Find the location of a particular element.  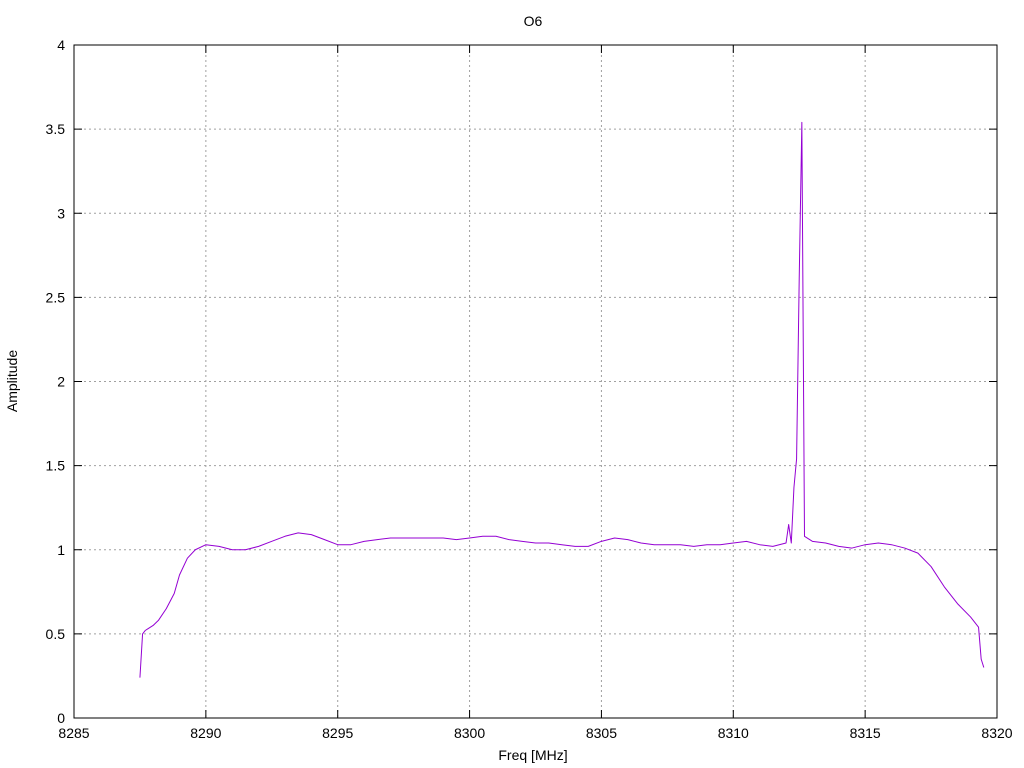

y-tick-label: 4 is located at coordinates (61, 45).